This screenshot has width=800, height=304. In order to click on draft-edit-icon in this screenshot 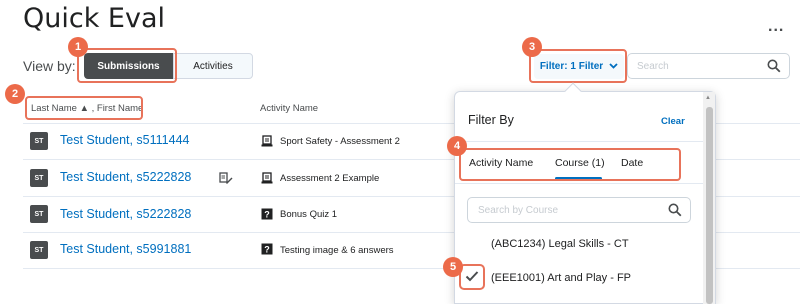, I will do `click(226, 178)`.